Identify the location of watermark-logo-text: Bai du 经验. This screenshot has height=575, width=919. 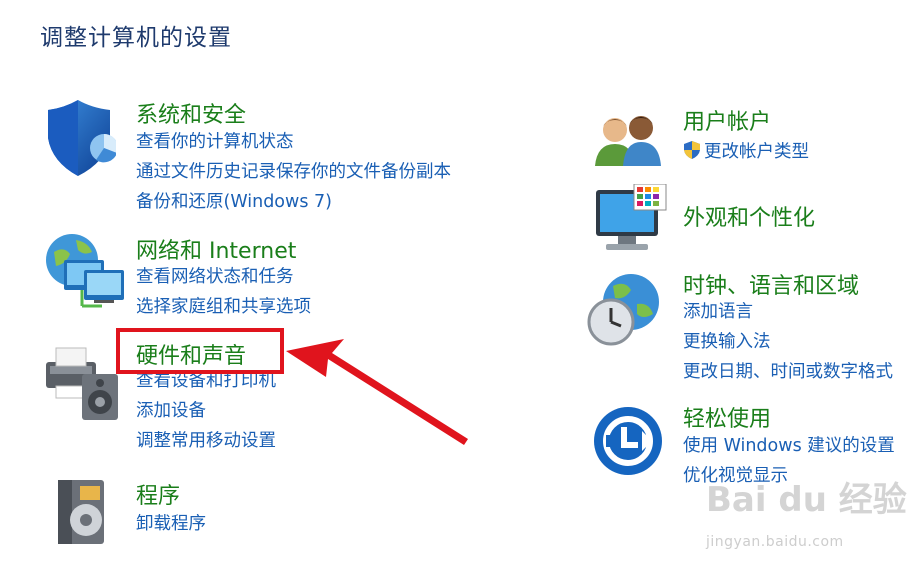
(806, 500).